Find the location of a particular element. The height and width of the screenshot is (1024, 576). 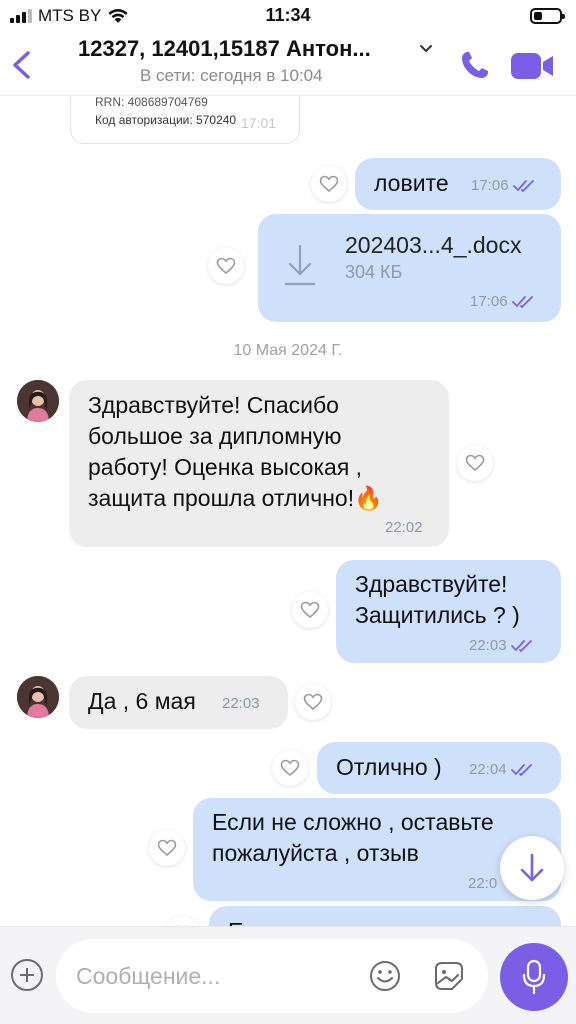

arrow-down-icon is located at coordinates (532, 867).